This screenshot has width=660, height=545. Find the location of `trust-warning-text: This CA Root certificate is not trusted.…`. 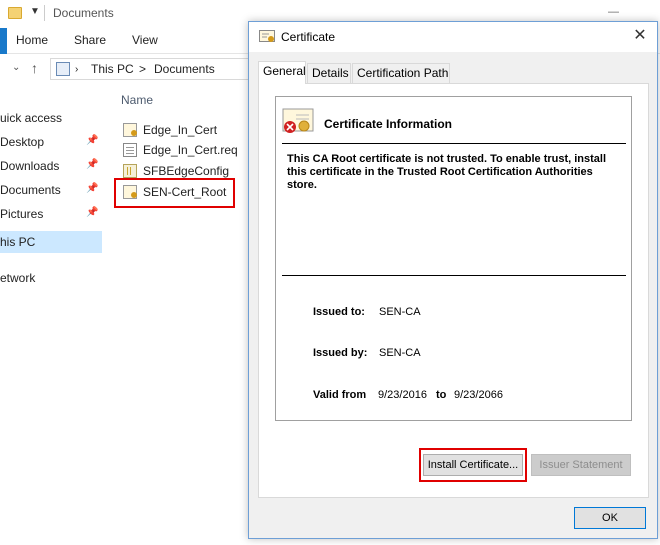

trust-warning-text: This CA Root certificate is not trusted.… is located at coordinates (447, 172).